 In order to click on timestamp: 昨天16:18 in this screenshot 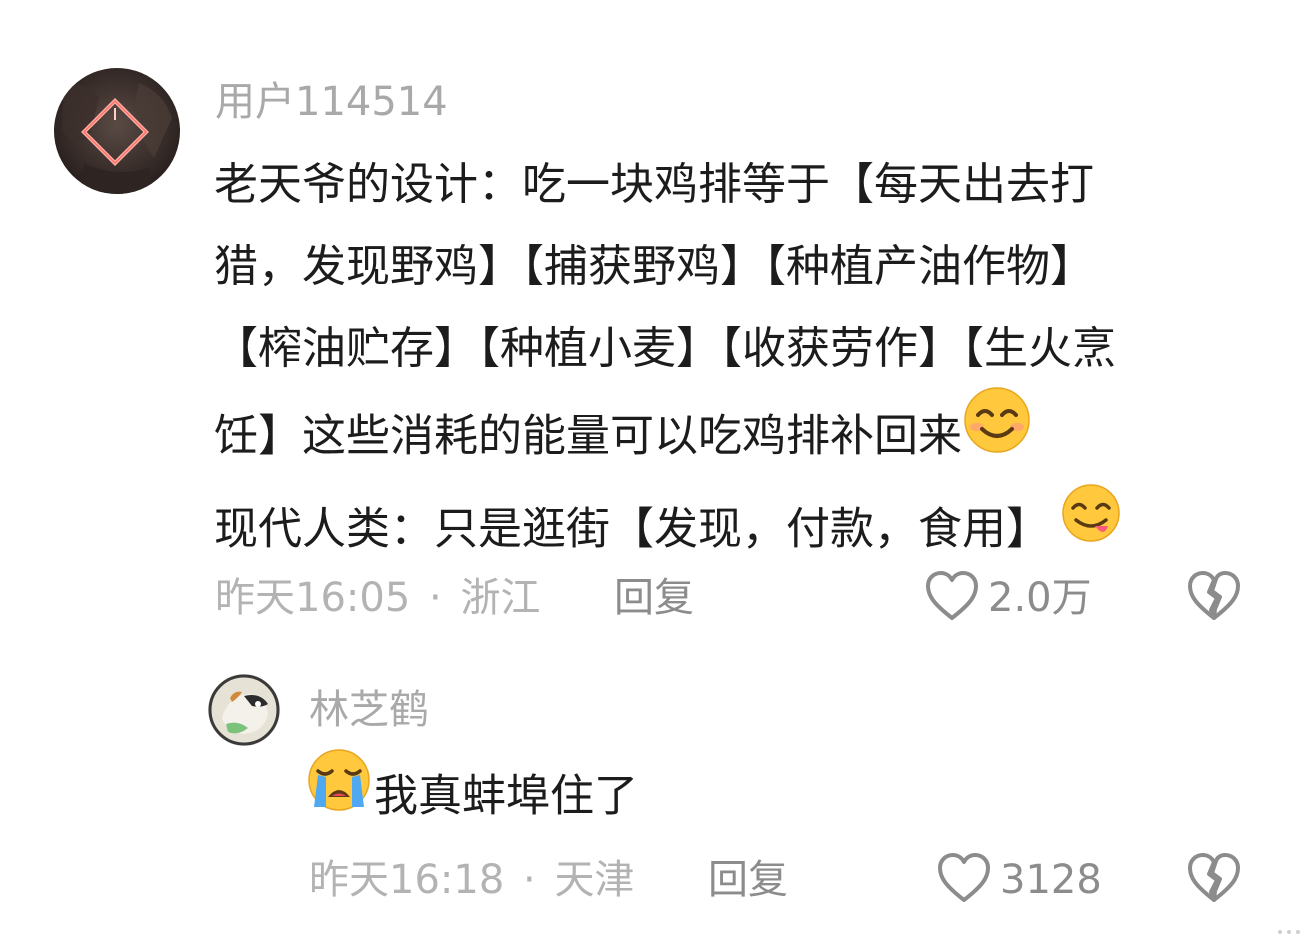, I will do `click(407, 880)`.